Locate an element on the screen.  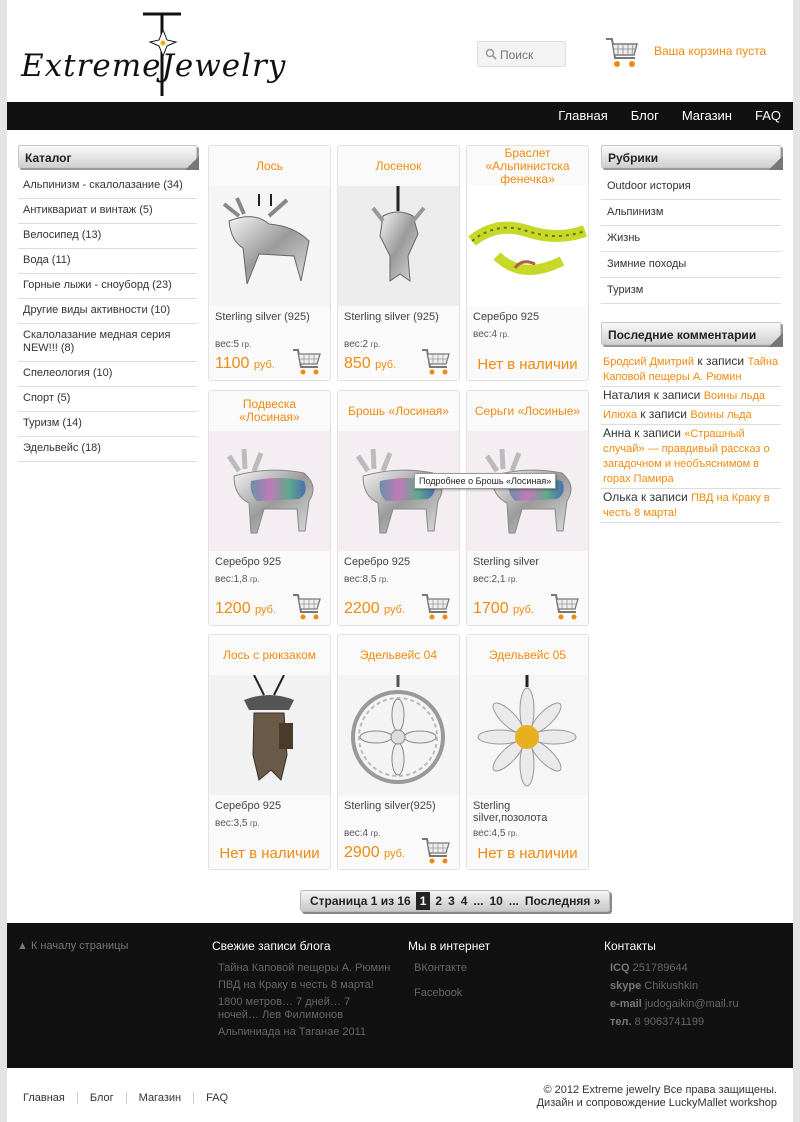
pager-last: Последняя » is located at coordinates (563, 901).